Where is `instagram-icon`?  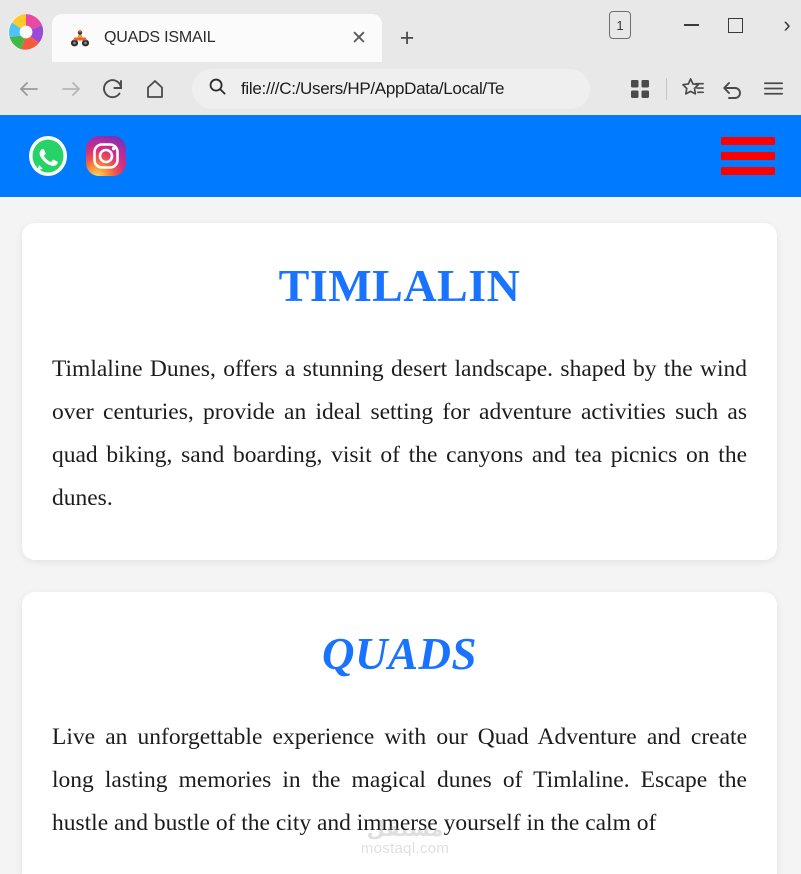
instagram-icon is located at coordinates (106, 156).